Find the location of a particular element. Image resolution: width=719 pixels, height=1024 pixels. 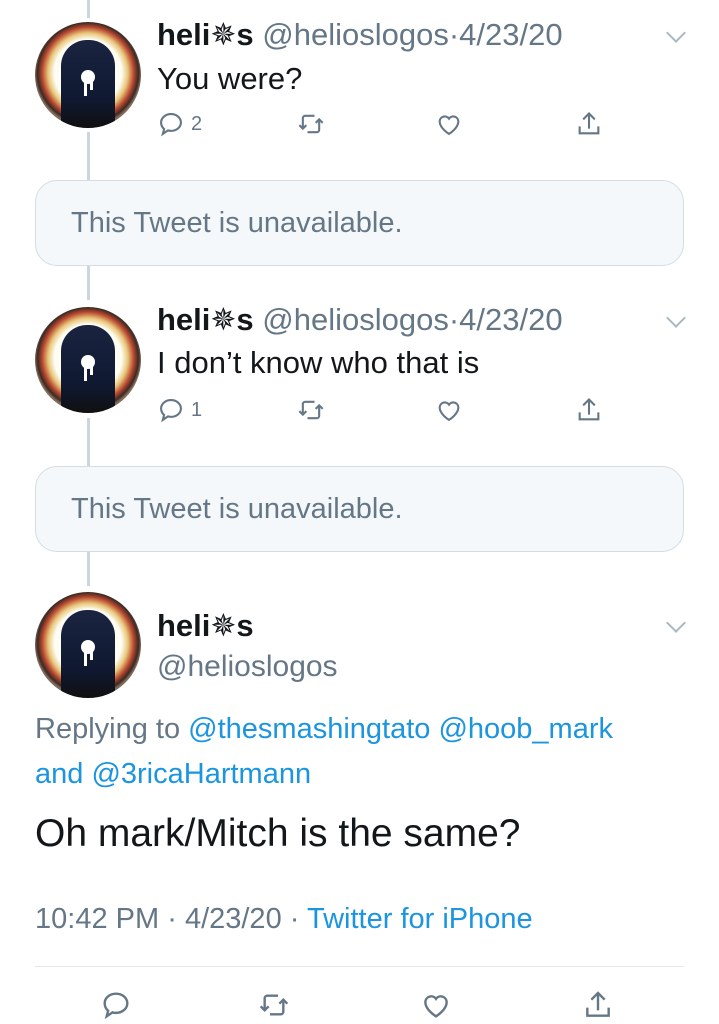

replying-to: Replying to @thesmashingtato @hoob_mark is located at coordinates (324, 729).